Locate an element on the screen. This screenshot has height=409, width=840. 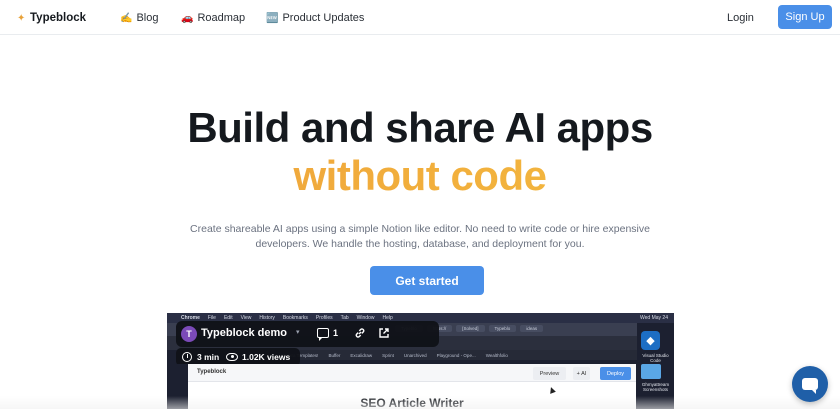
comment-count: 1 is located at coordinates (336, 333).